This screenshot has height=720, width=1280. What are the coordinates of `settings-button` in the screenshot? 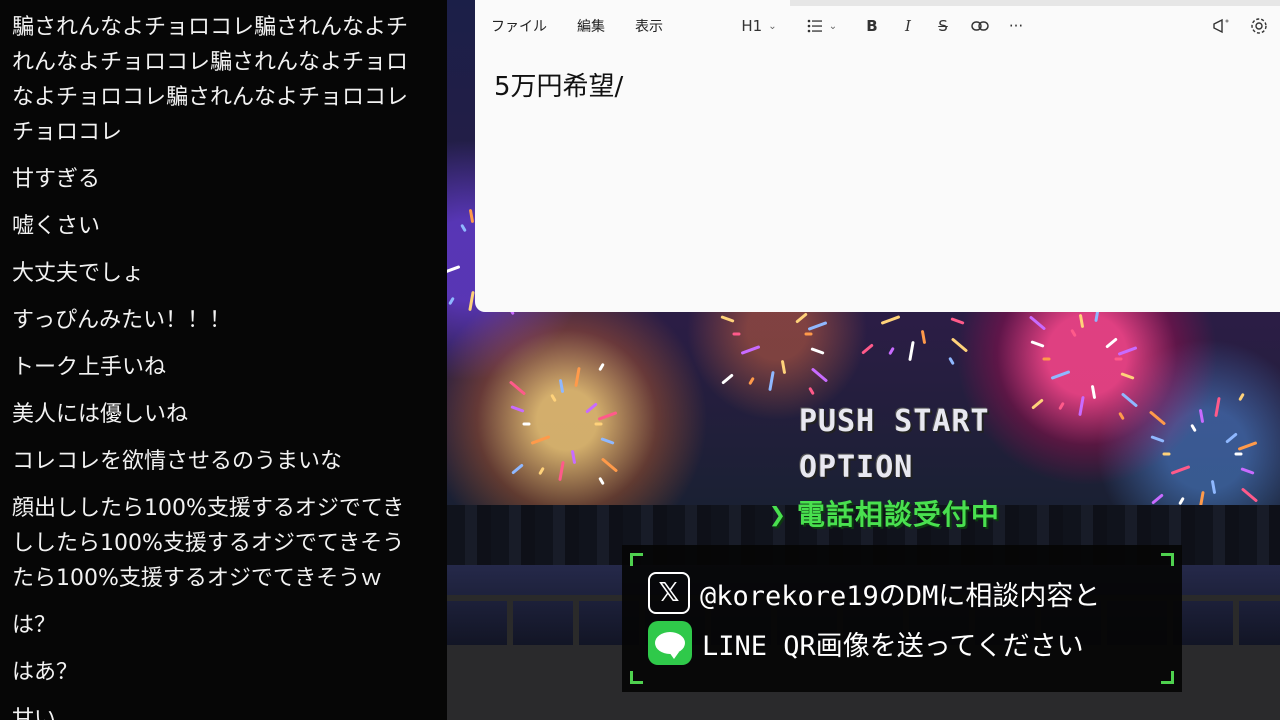 It's located at (1259, 26).